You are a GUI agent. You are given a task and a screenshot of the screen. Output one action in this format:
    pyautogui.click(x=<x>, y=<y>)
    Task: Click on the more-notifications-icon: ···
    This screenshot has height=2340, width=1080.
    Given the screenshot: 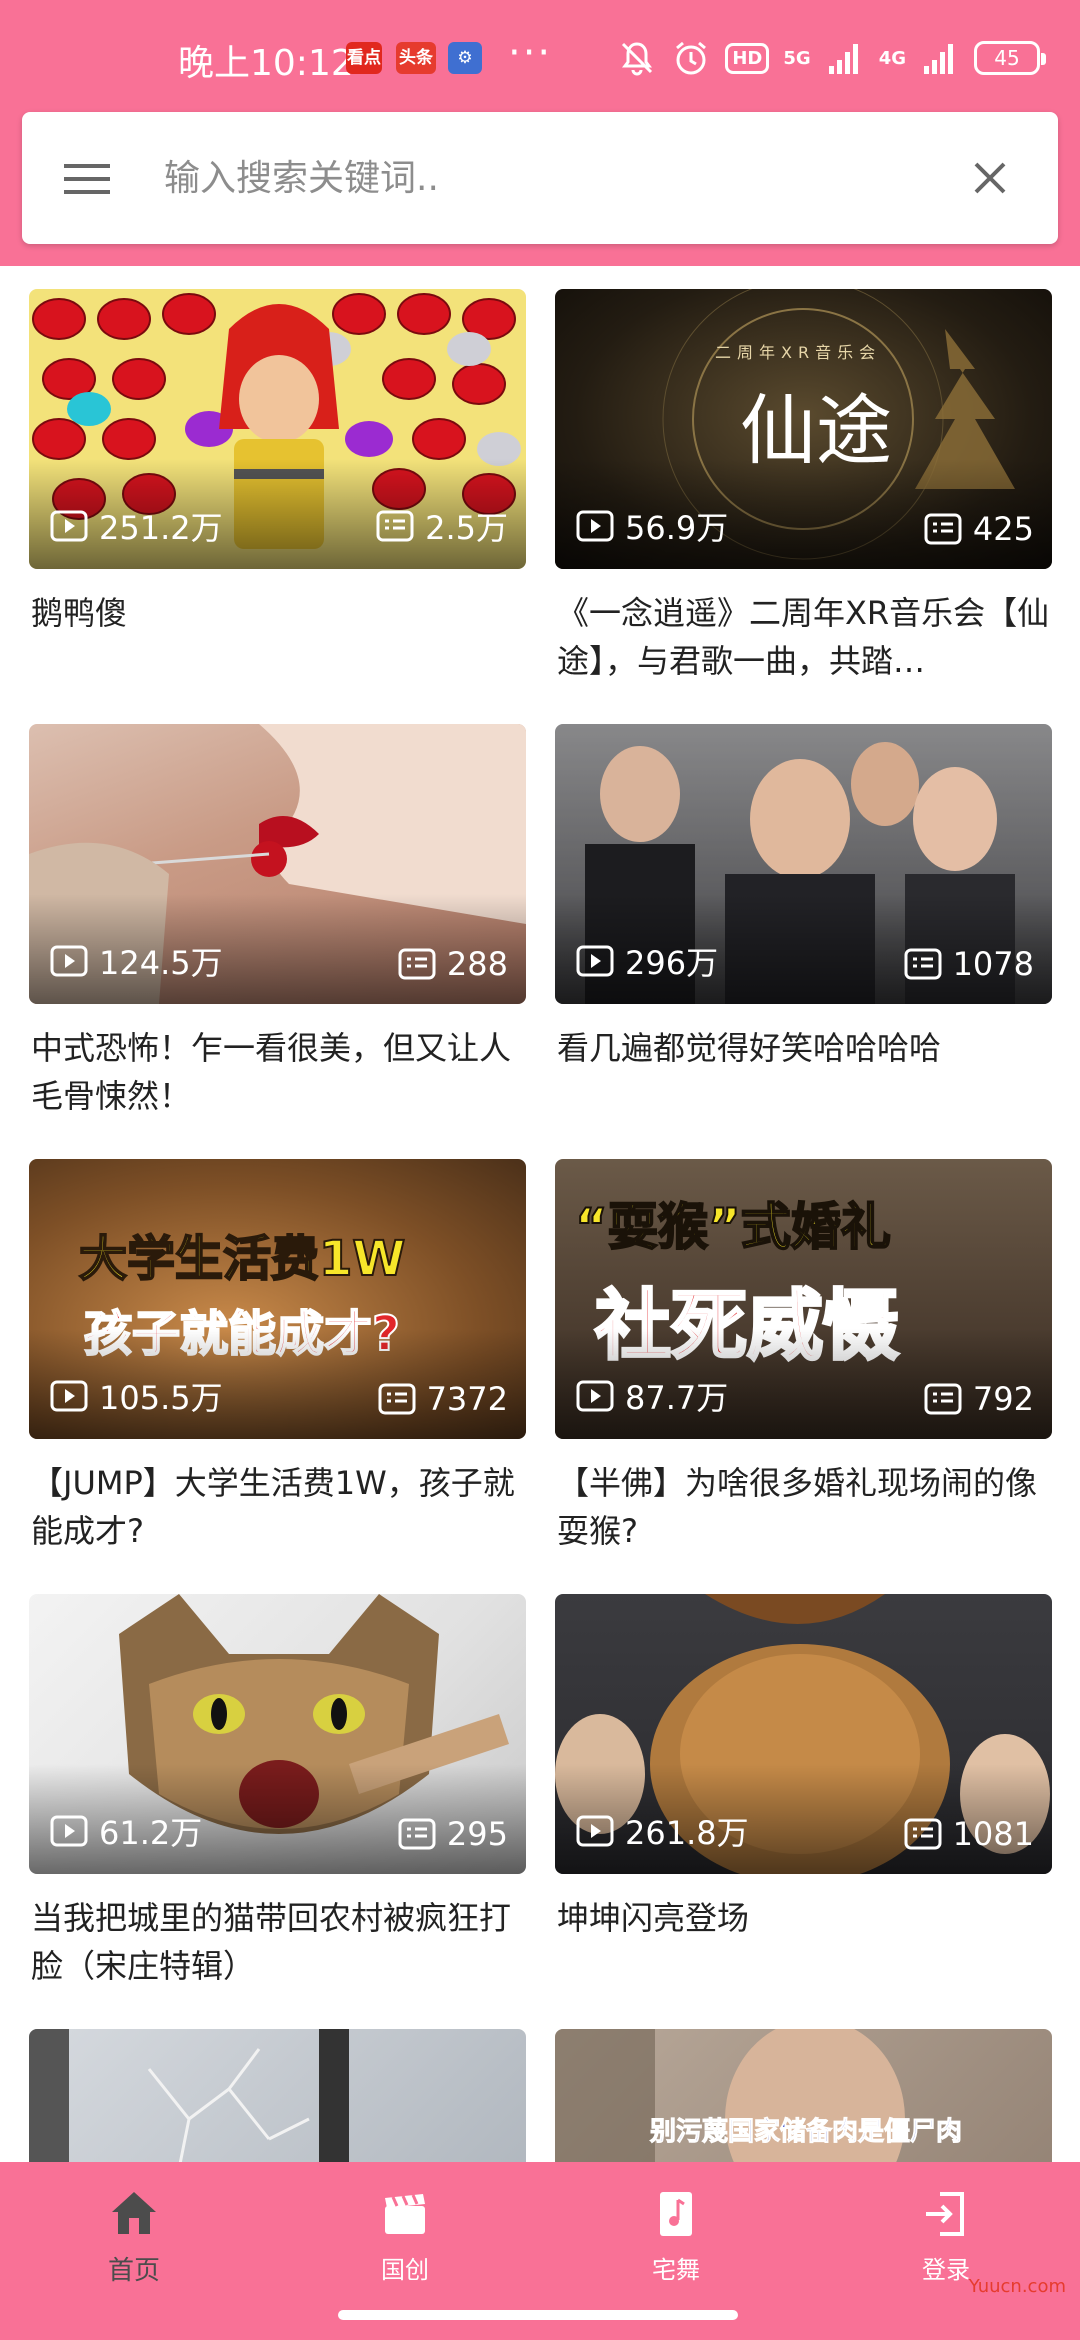 What is the action you would take?
    pyautogui.click(x=530, y=53)
    